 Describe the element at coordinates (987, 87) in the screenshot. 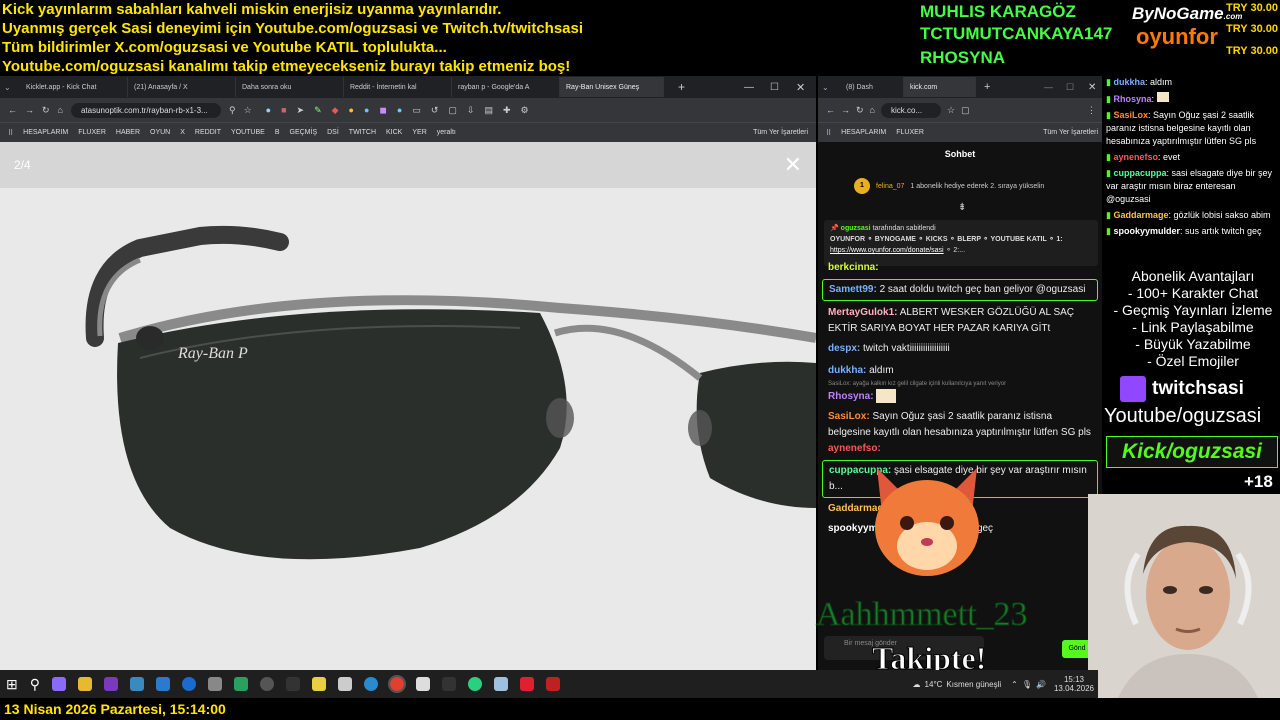

I see `right-new-tab-icon: +` at that location.